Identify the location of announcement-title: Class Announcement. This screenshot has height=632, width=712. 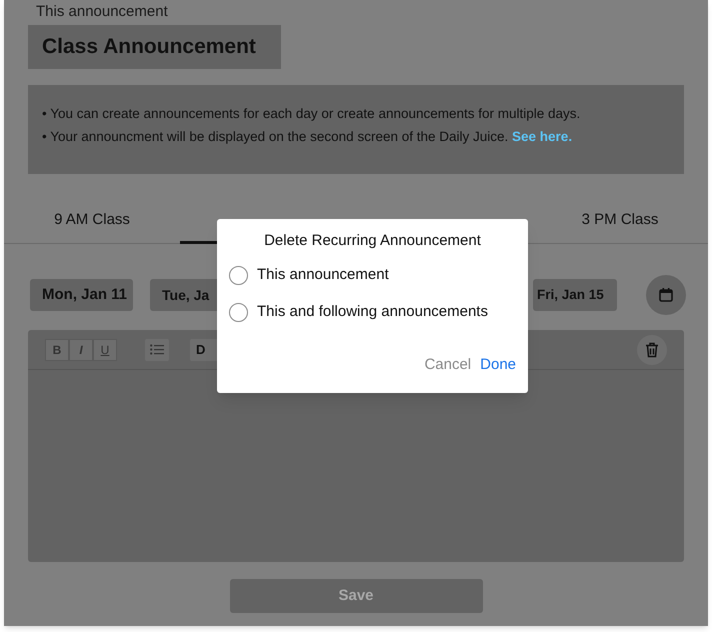
(154, 47).